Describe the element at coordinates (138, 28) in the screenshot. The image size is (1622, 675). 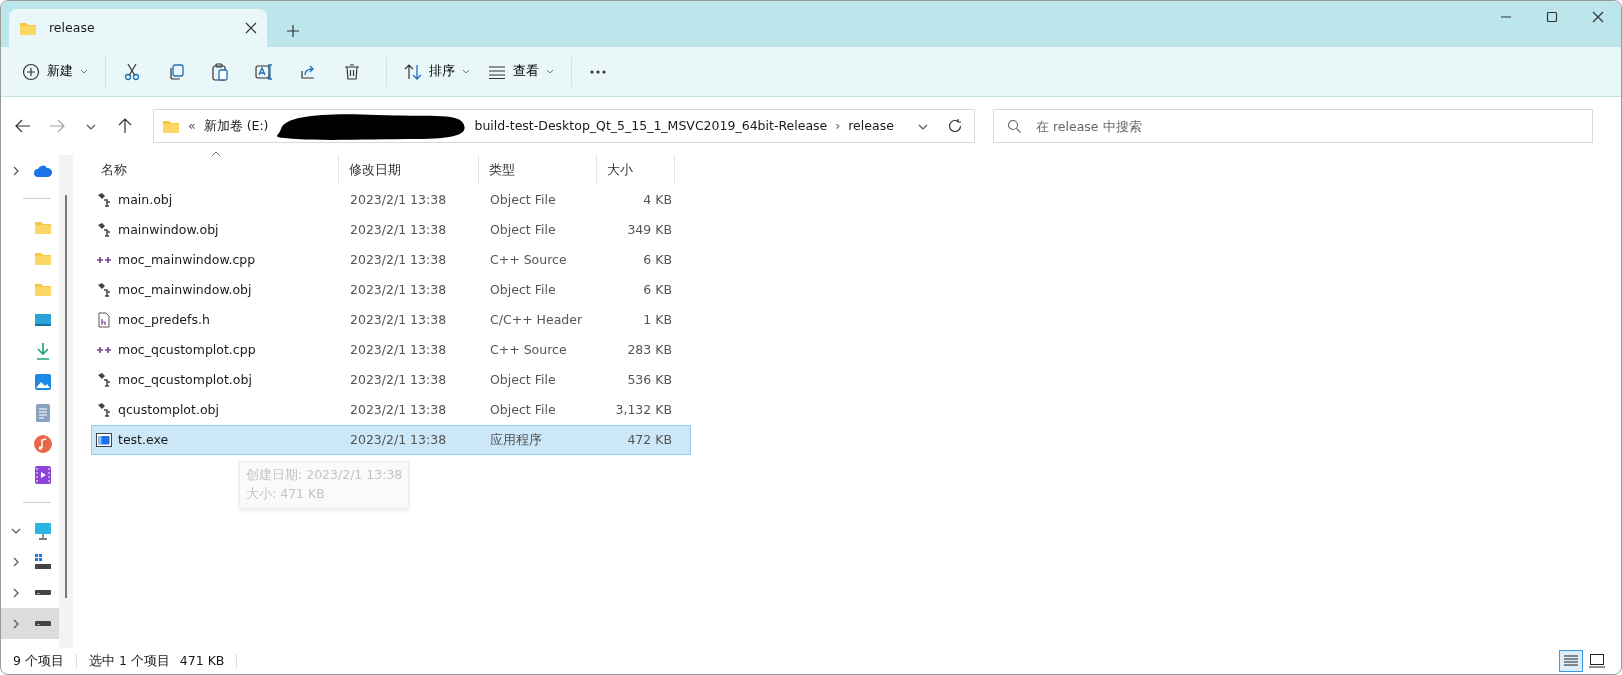
I see `tab: release` at that location.